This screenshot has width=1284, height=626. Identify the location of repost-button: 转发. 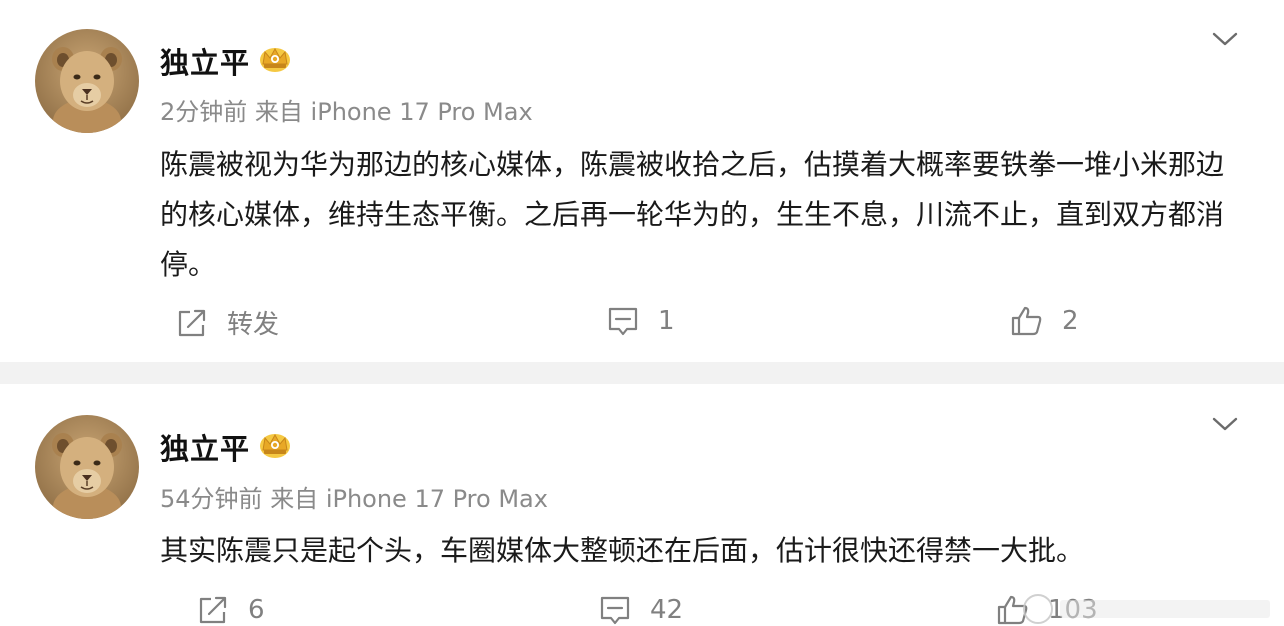
(227, 322).